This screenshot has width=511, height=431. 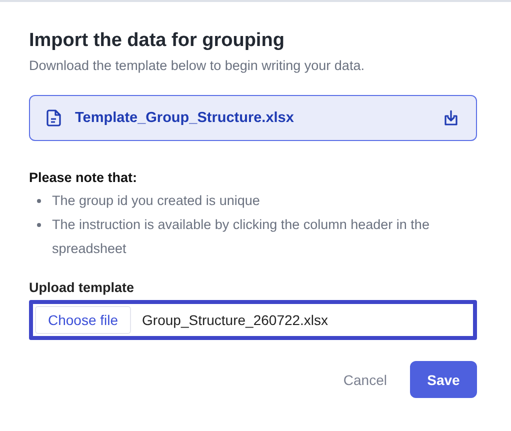 What do you see at coordinates (54, 118) in the screenshot?
I see `document-icon` at bounding box center [54, 118].